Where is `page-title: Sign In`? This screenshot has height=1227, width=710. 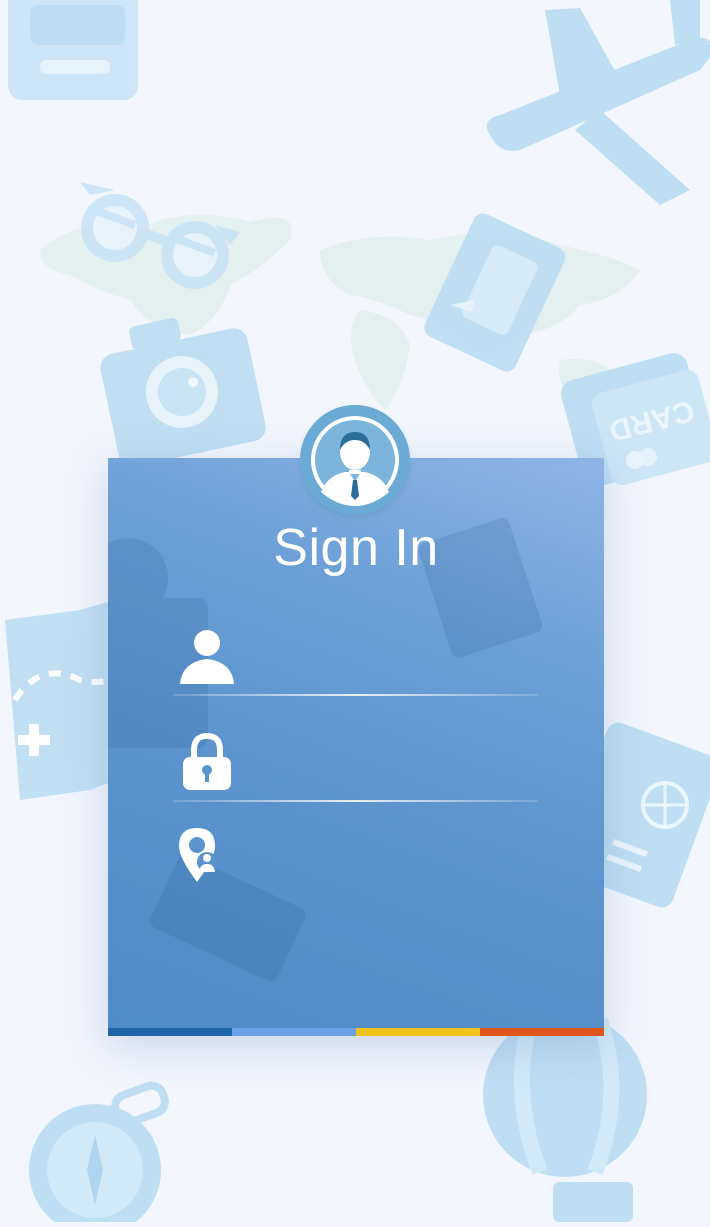
page-title: Sign In is located at coordinates (356, 548).